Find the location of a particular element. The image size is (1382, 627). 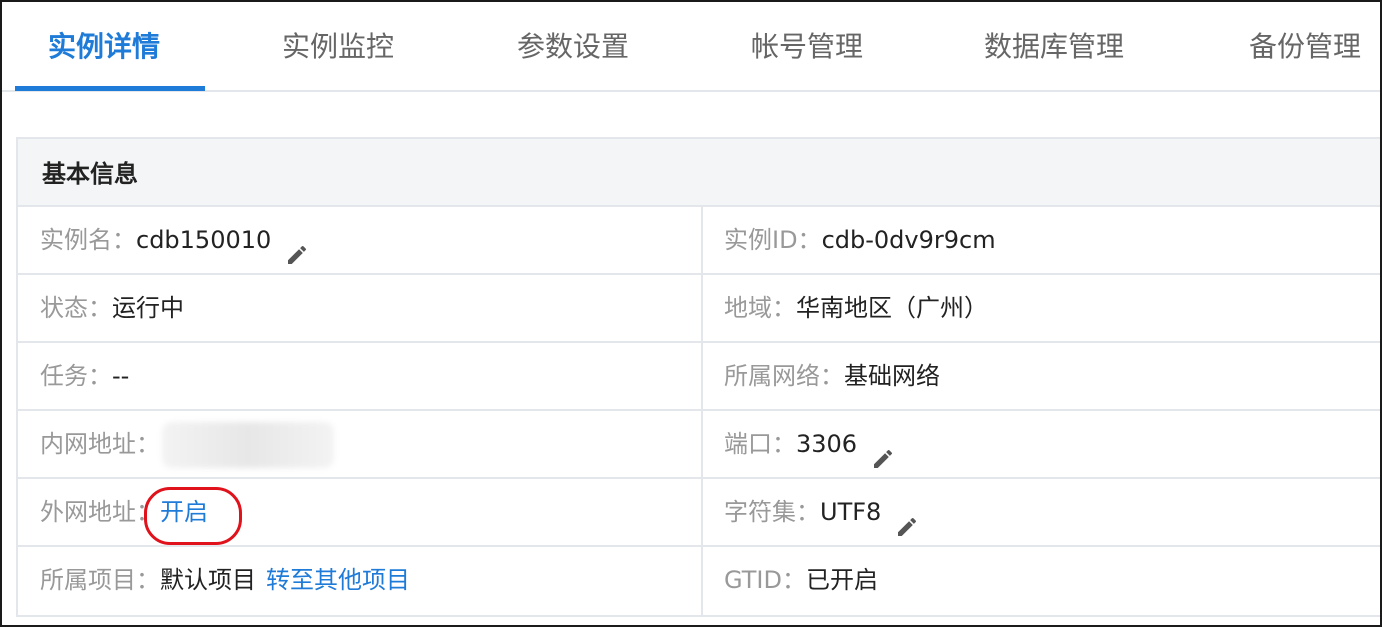

project-field: 所属项目：默认项目 转至其他项目 is located at coordinates (225, 580).